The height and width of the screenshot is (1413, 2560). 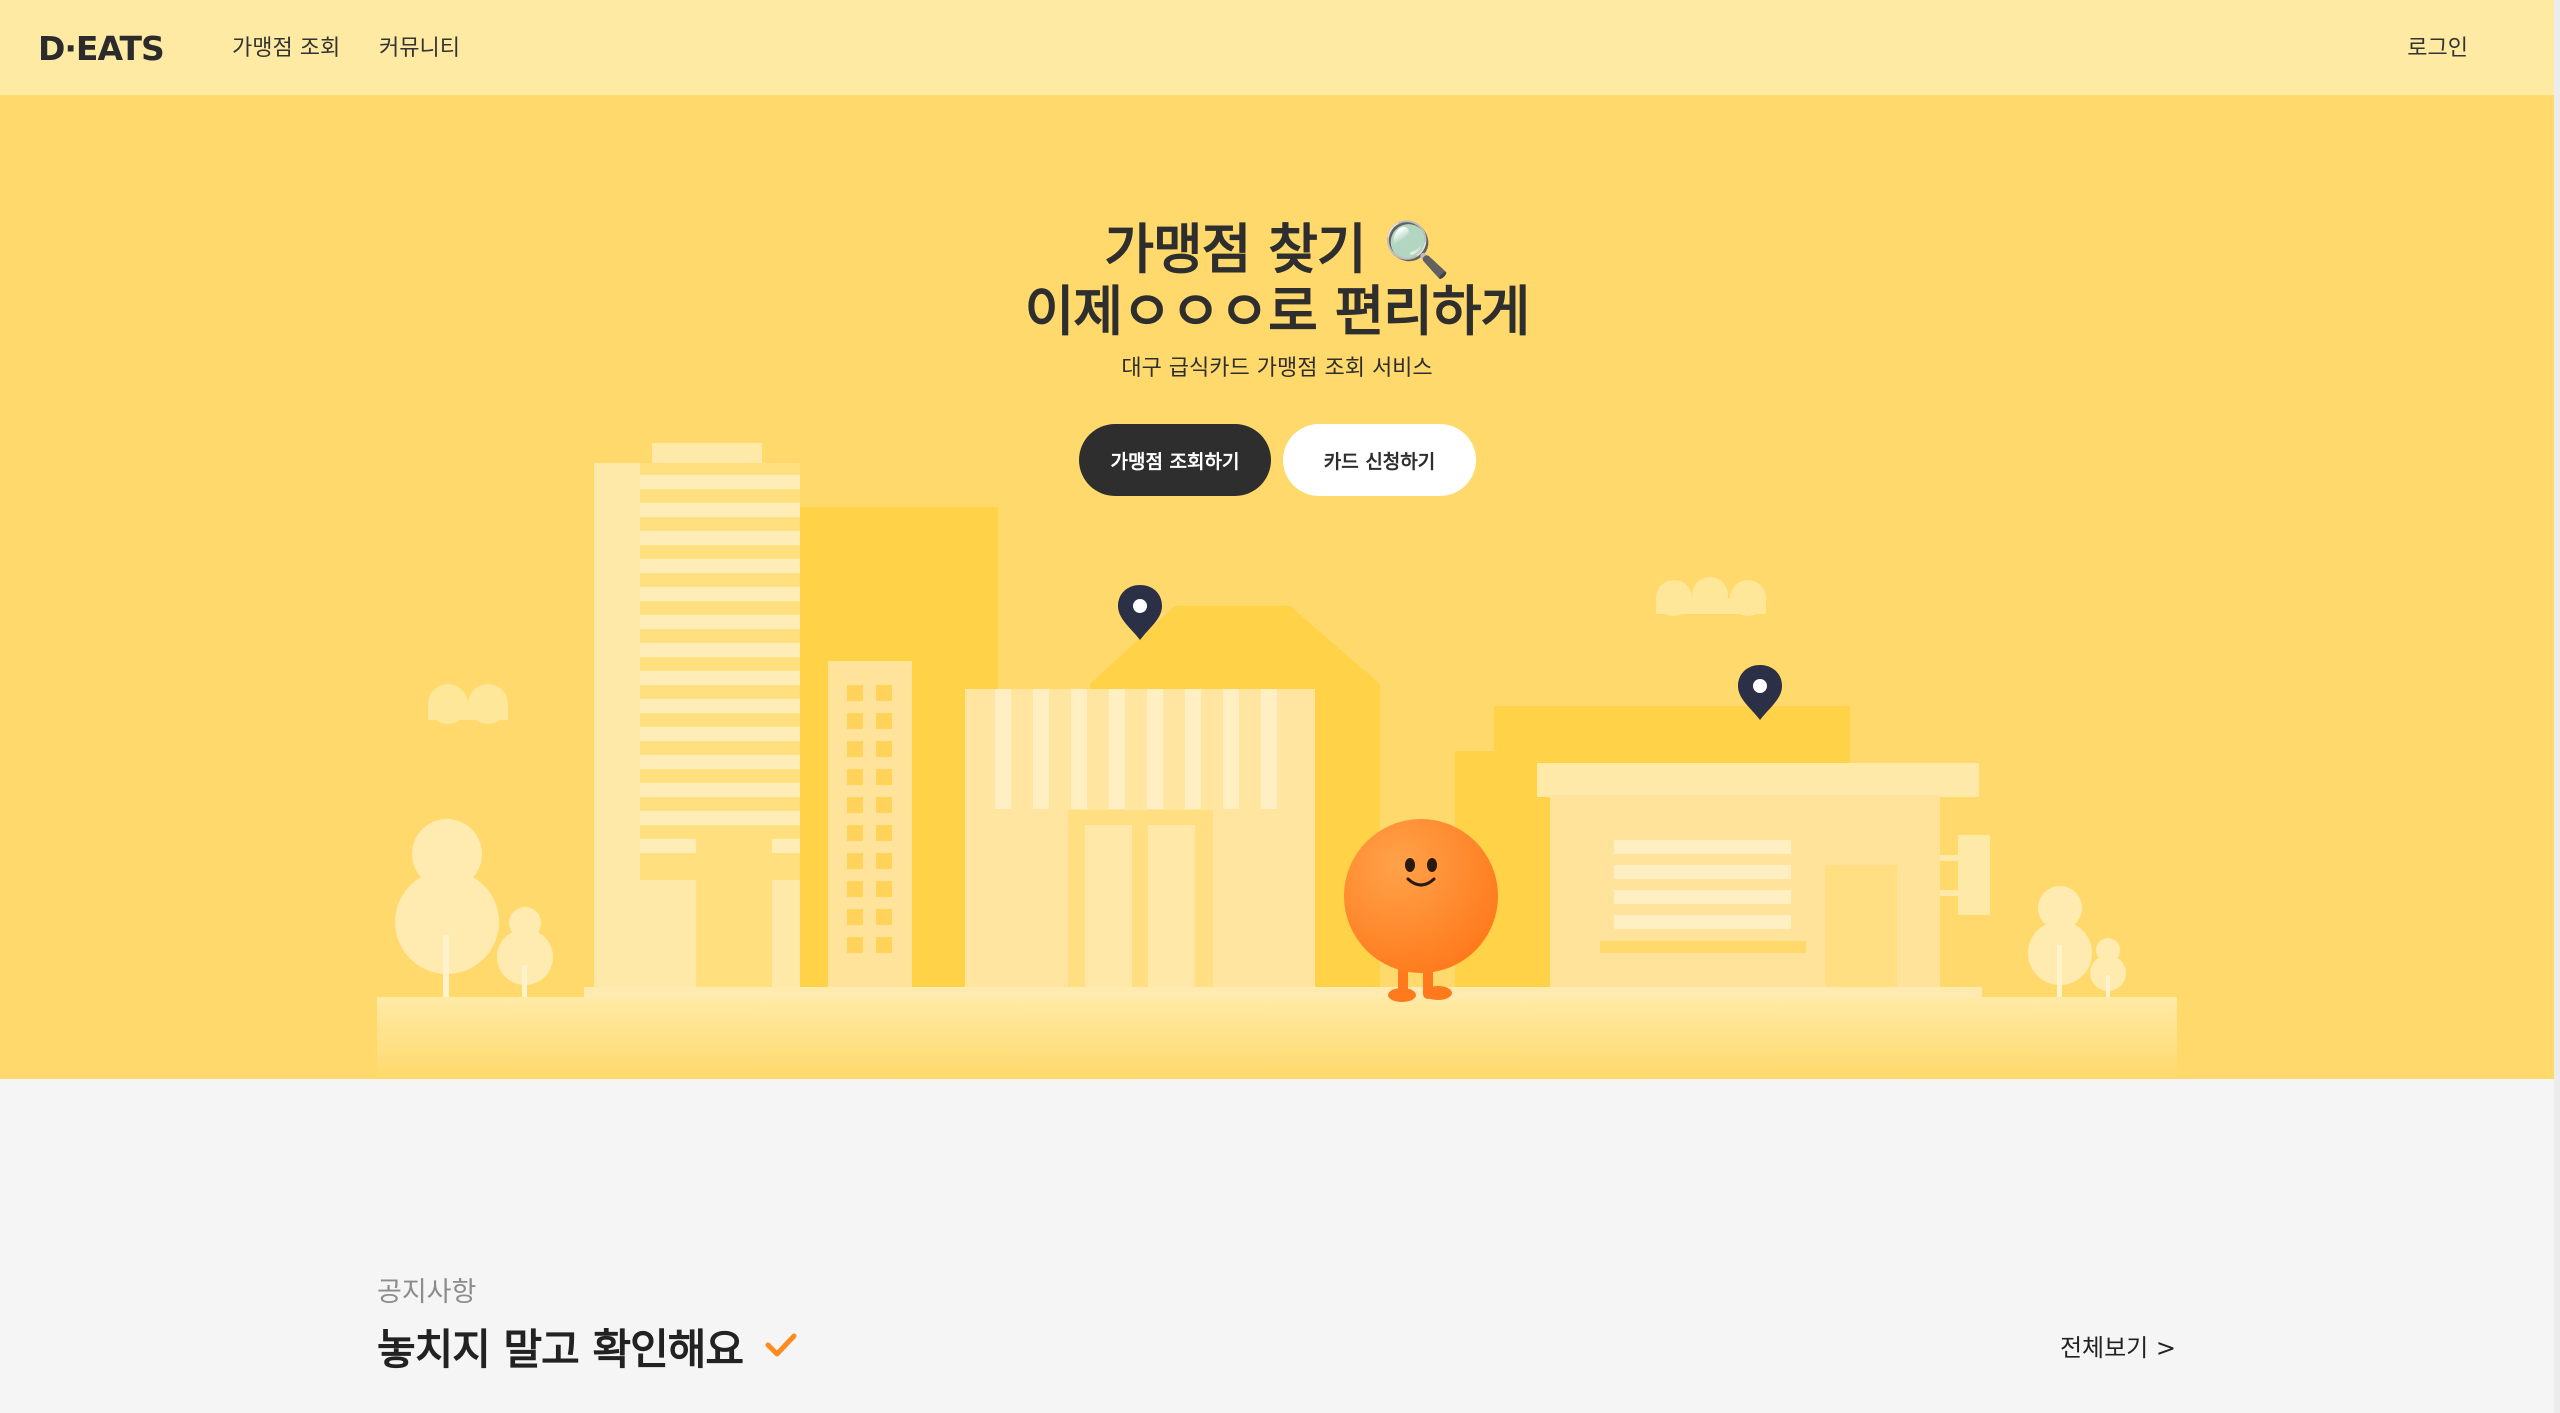 What do you see at coordinates (781, 1345) in the screenshot?
I see `check-icon` at bounding box center [781, 1345].